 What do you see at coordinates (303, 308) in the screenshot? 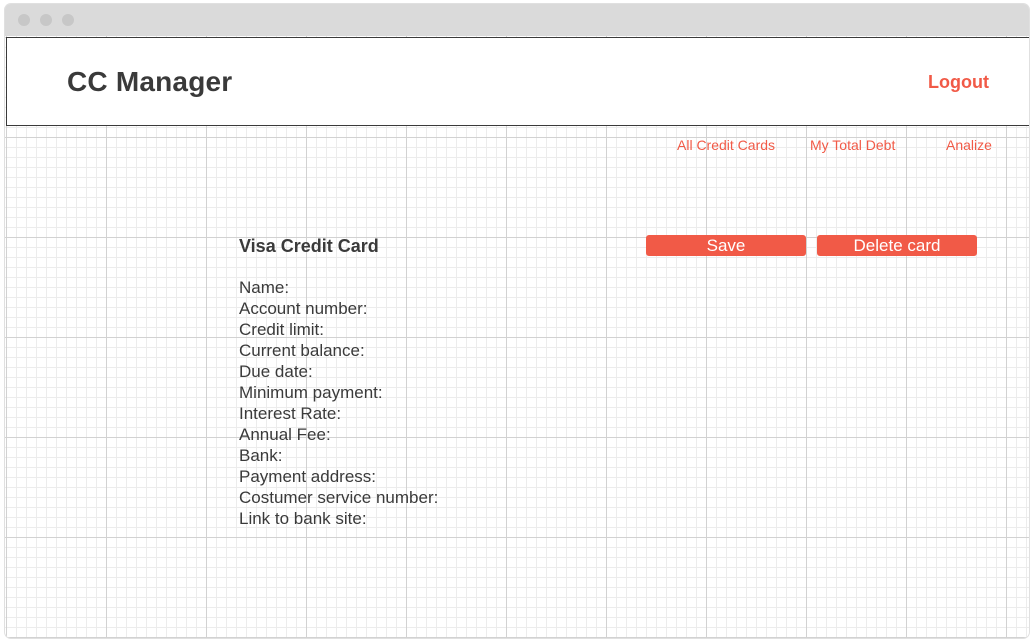
I see `field-label-account-number: Account number:` at bounding box center [303, 308].